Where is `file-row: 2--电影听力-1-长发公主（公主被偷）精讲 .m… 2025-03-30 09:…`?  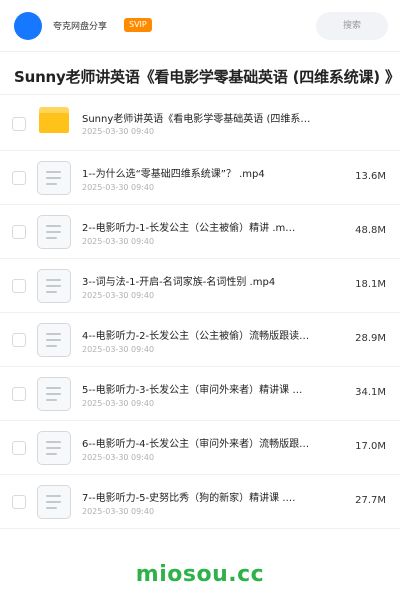 file-row: 2--电影听力-1-长发公主（公主被偷）精讲 .m… 2025-03-30 09:… is located at coordinates (200, 232).